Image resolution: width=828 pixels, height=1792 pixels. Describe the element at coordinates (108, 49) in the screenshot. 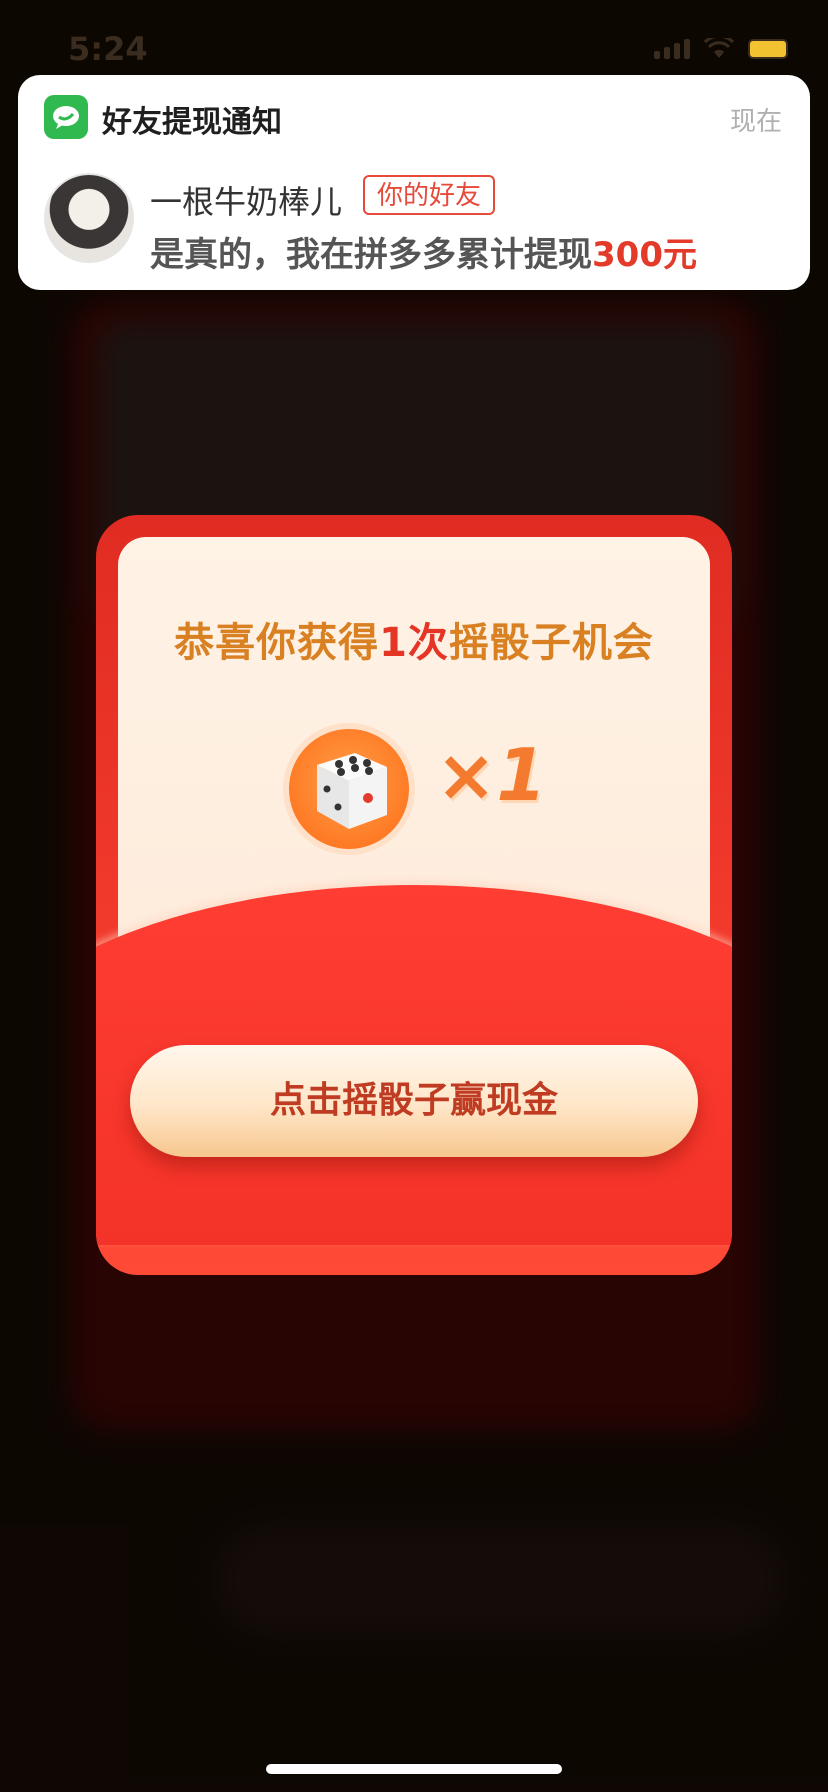

I see `status-time: 5:24` at that location.